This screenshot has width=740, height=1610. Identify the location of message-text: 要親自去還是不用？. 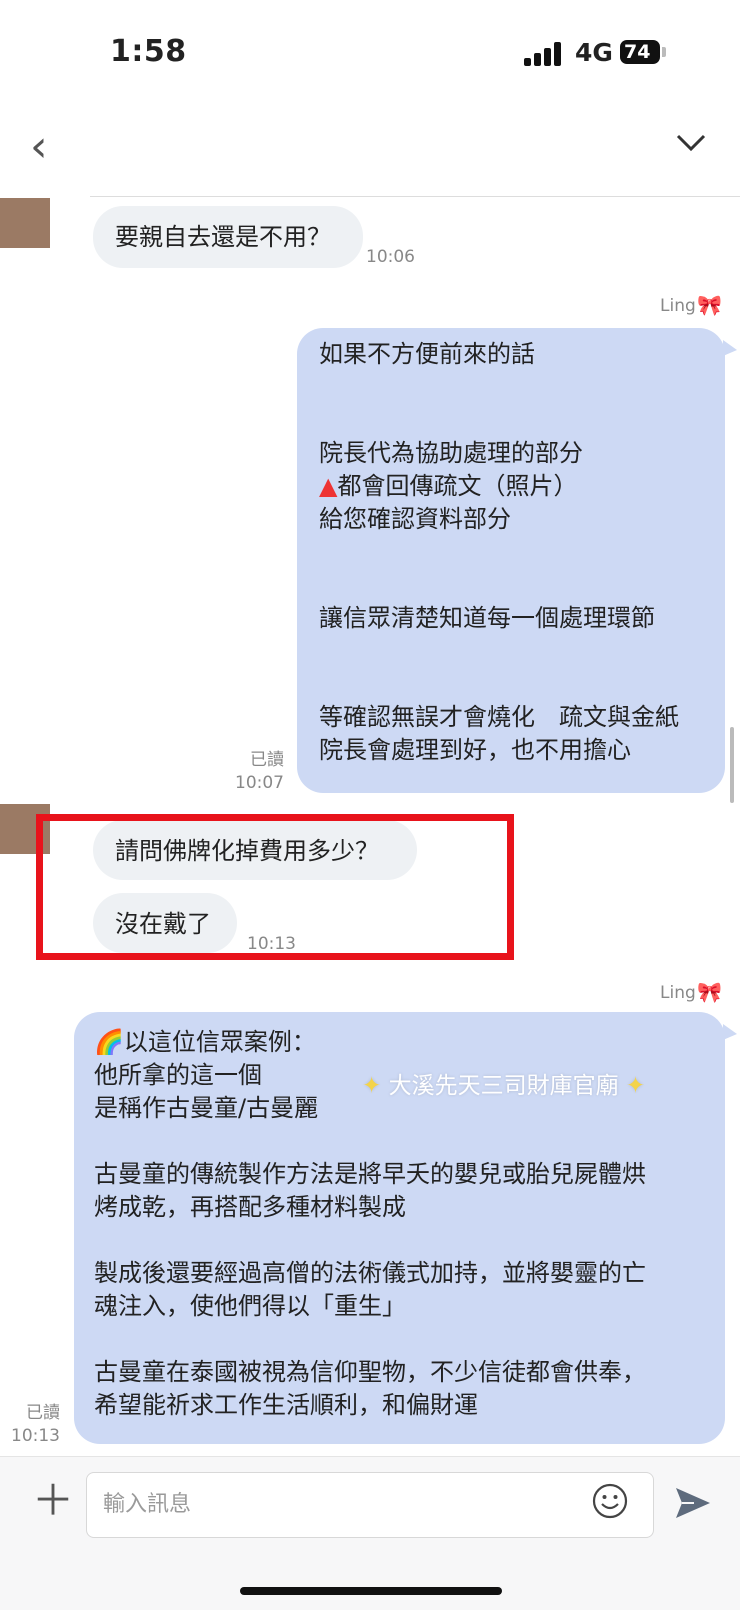
(223, 237).